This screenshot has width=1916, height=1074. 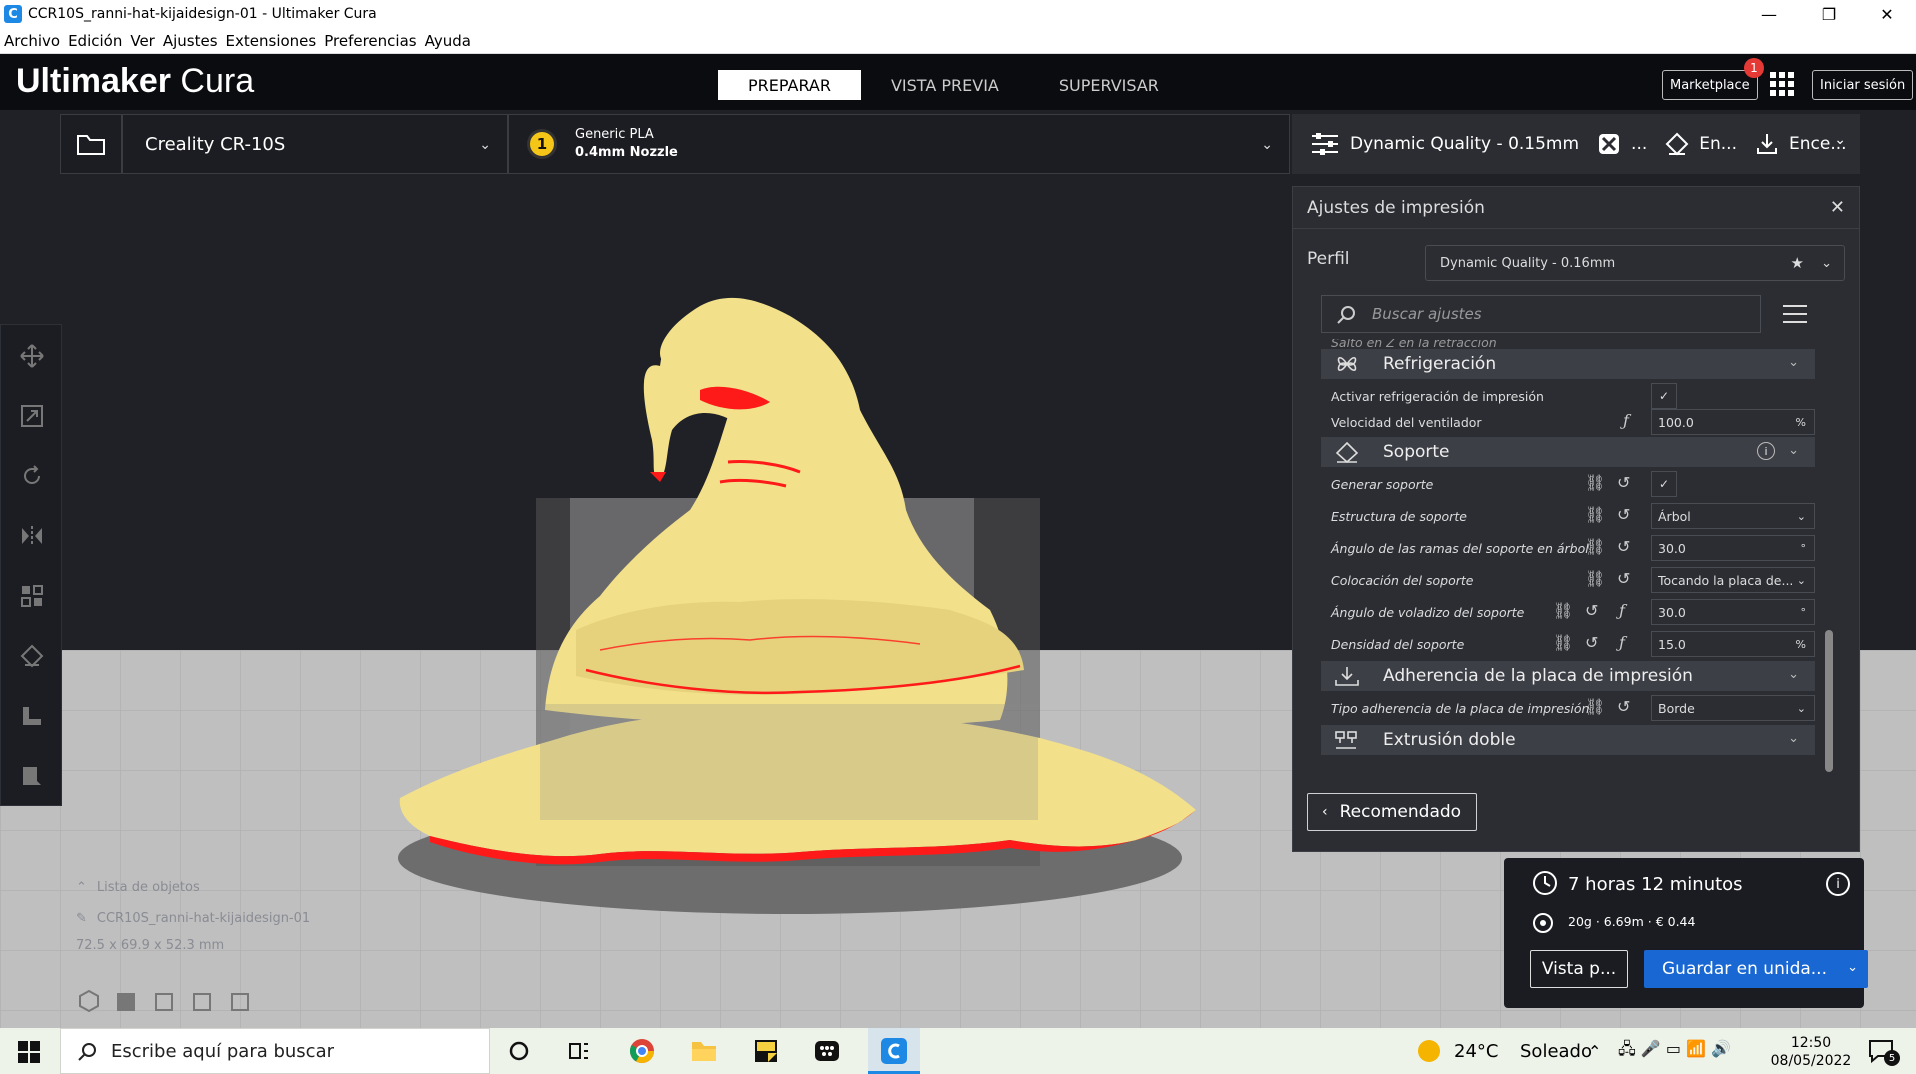 What do you see at coordinates (1733, 422) in the screenshot?
I see `fan-speed-input: 100.0%` at bounding box center [1733, 422].